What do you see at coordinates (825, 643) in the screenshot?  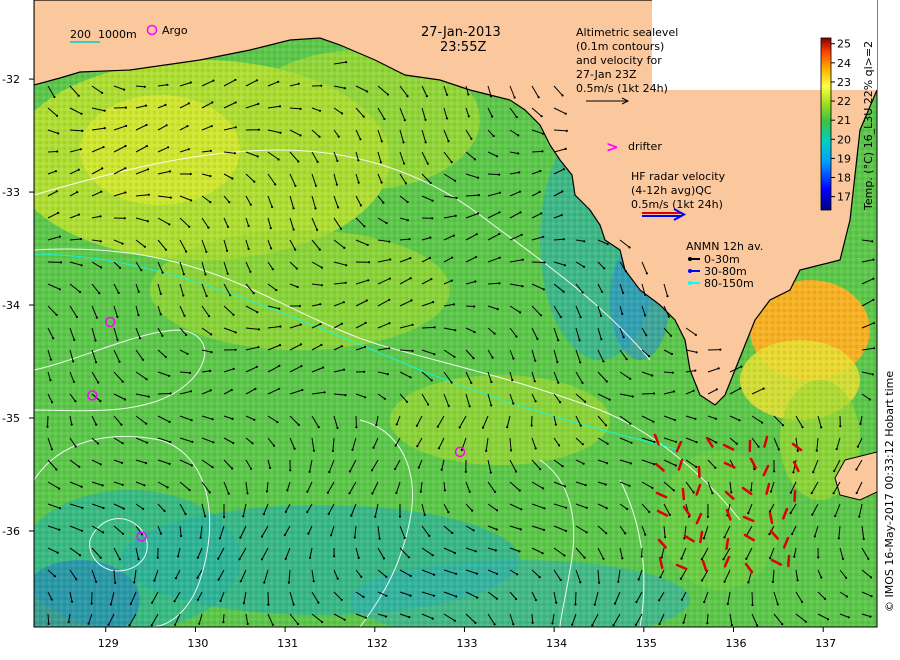 I see `x-tick-label: 137` at bounding box center [825, 643].